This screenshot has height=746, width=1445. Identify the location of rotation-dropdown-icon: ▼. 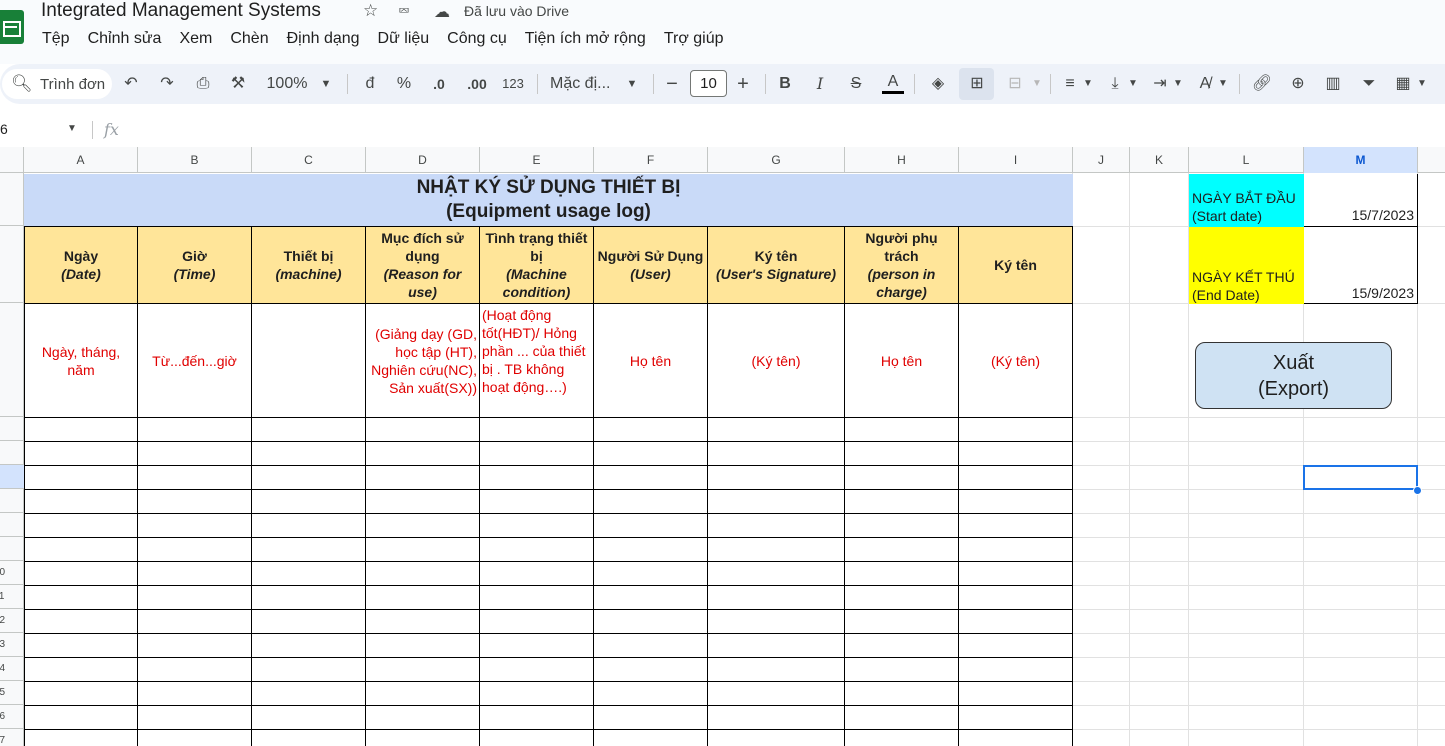
(1223, 84).